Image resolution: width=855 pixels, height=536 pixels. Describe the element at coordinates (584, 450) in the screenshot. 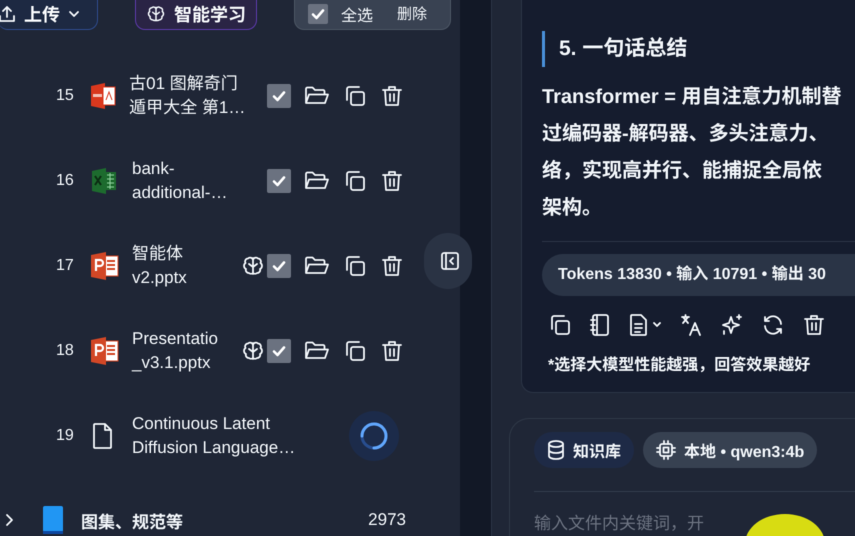

I see `knowledge-base-toggle: 知识库` at that location.